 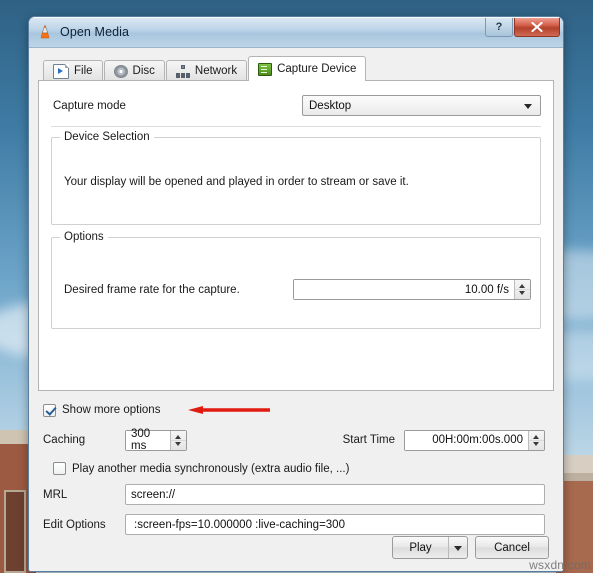 I want to click on network-icon, so click(x=182, y=71).